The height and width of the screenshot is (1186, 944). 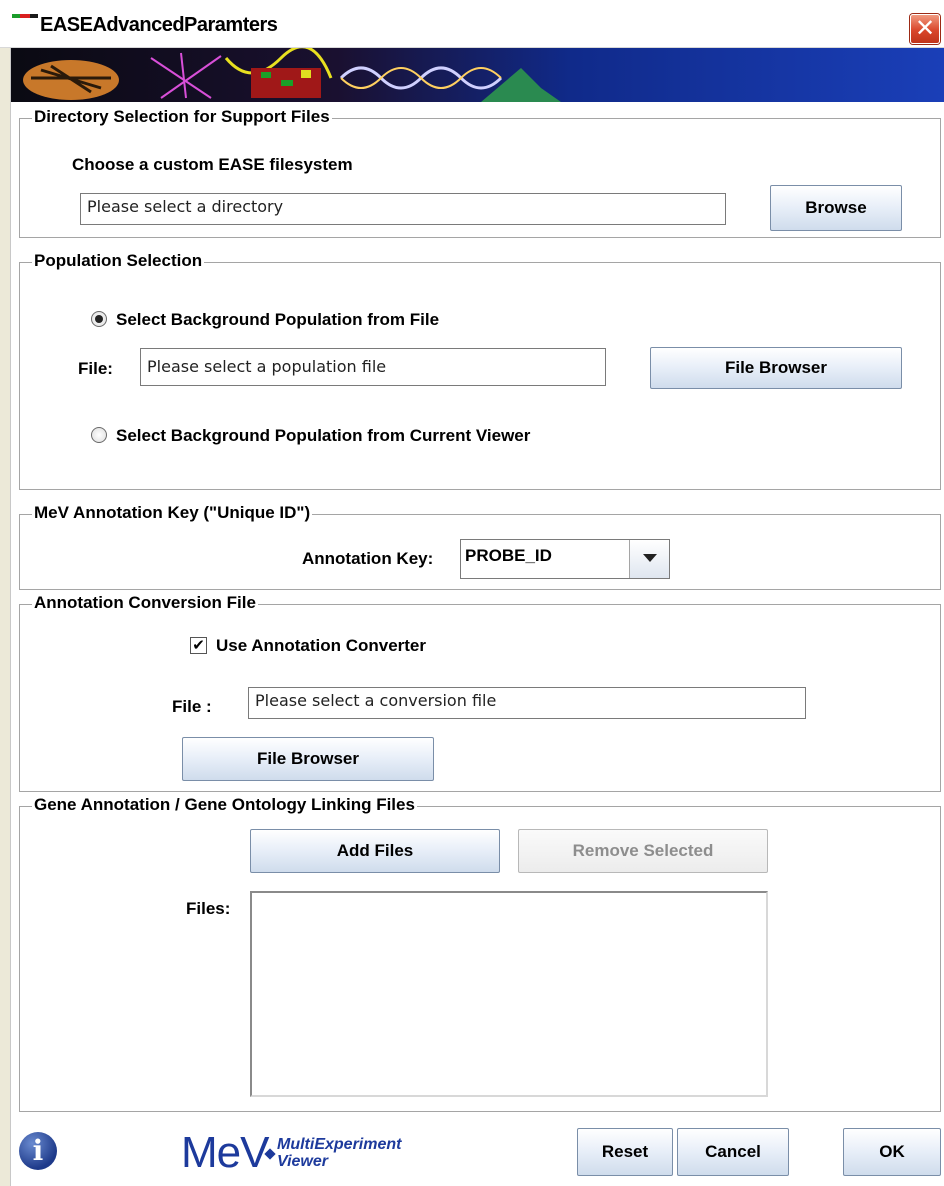 I want to click on mev-logo-subtitle: MultiExperiment Viewer, so click(x=339, y=1153).